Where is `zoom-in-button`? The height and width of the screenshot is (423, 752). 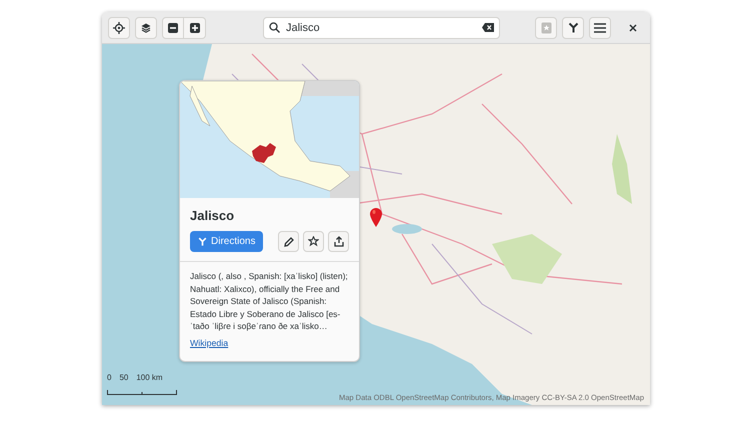
zoom-in-button is located at coordinates (195, 27).